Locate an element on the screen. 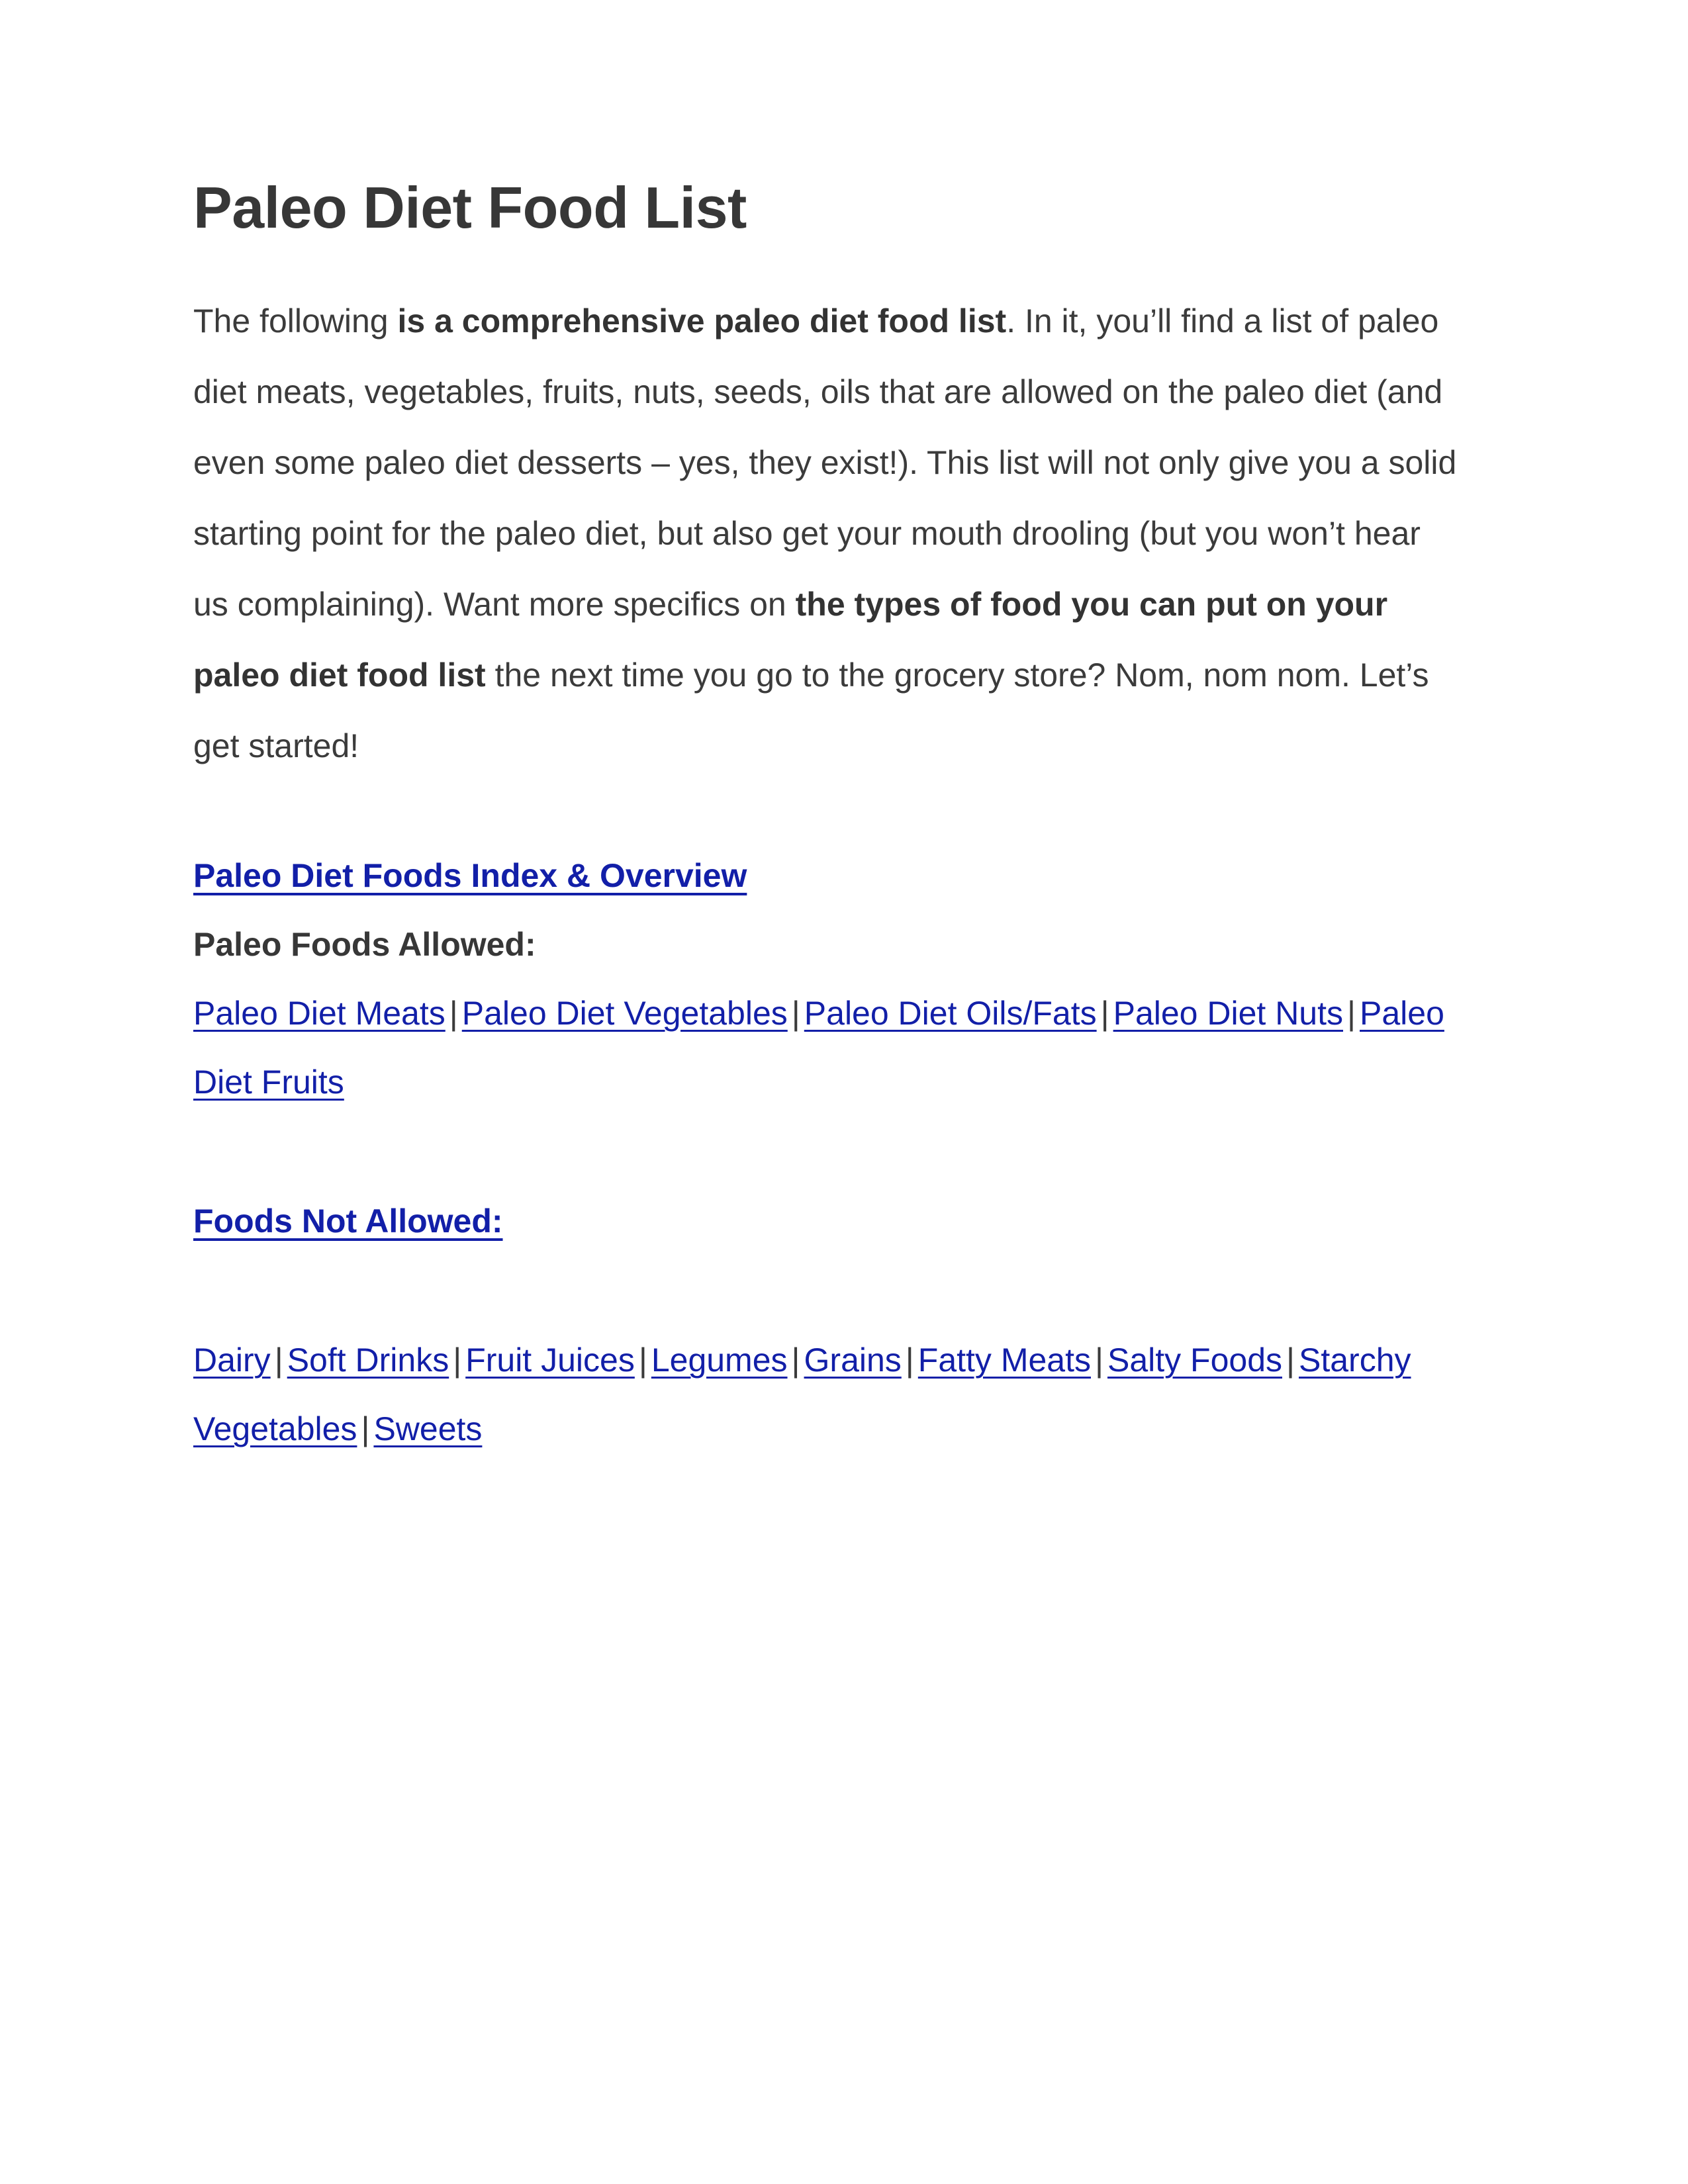 The height and width of the screenshot is (2184, 1688). link-paleo-diet-meats: Paleo Diet Meats is located at coordinates (319, 1014).